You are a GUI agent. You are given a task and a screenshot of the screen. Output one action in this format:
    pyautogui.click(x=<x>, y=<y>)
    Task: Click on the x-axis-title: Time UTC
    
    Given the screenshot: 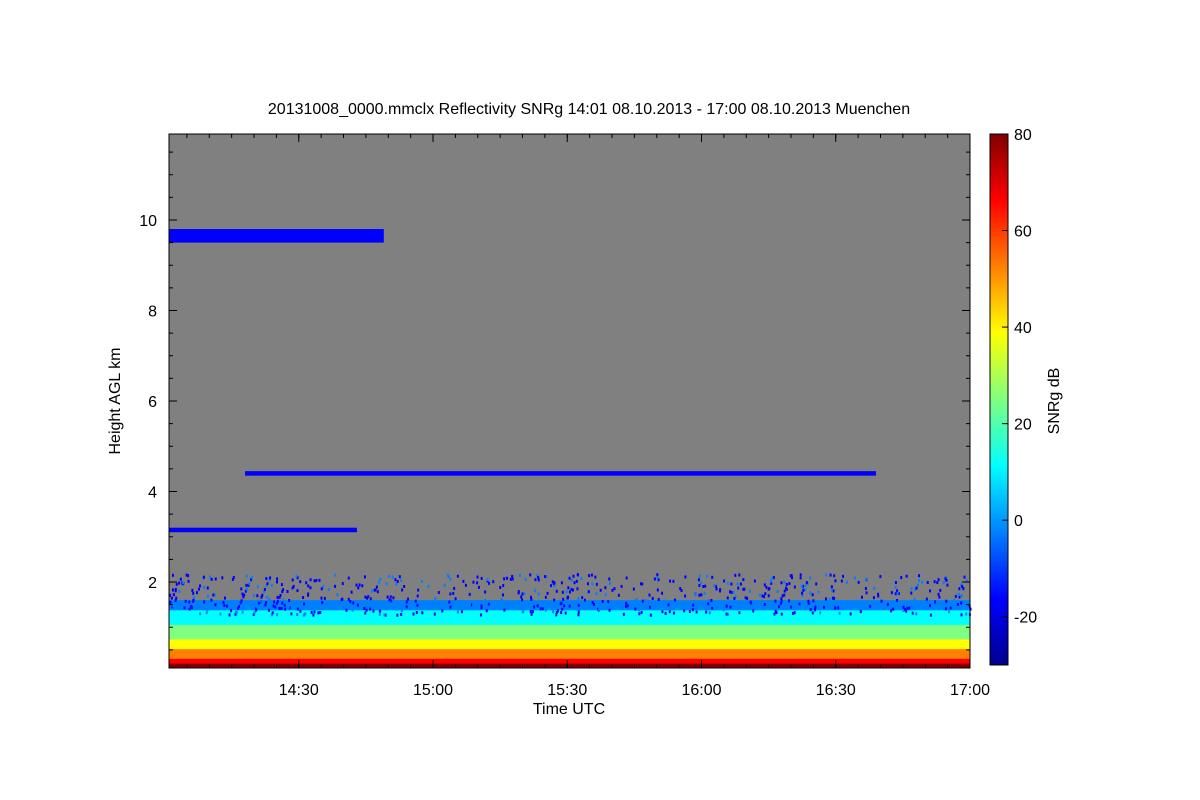 What is the action you would take?
    pyautogui.click(x=569, y=709)
    